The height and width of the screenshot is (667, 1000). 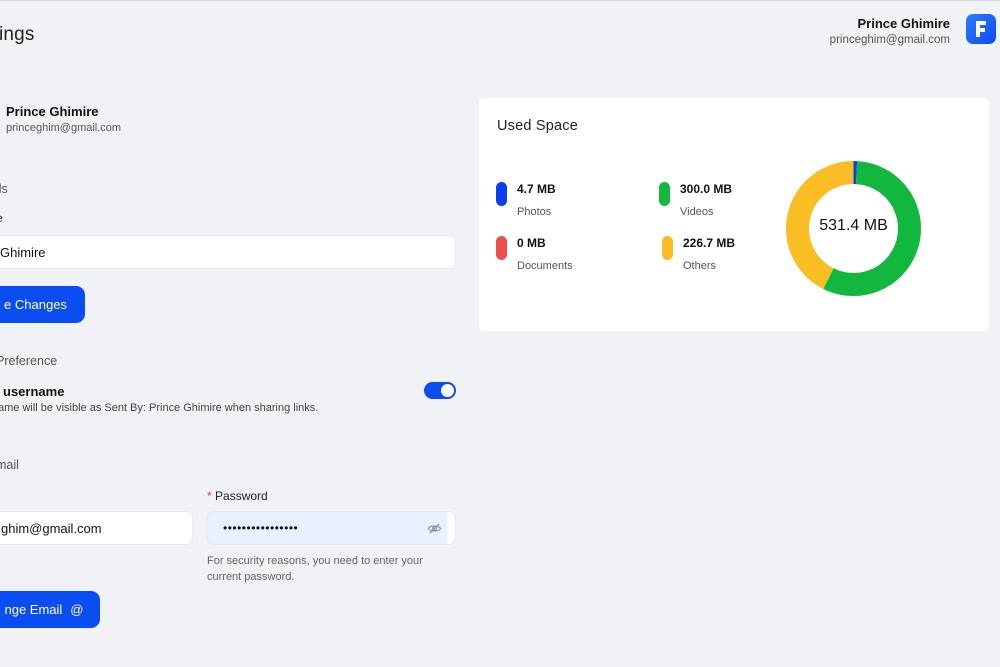 I want to click on used-space-title: Used Space, so click(x=537, y=126).